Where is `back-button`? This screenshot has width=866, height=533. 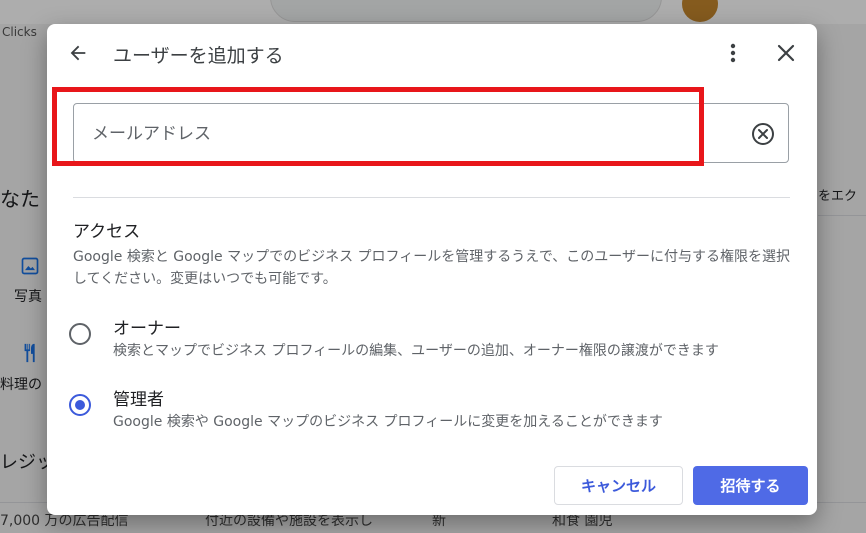
back-button is located at coordinates (78, 55).